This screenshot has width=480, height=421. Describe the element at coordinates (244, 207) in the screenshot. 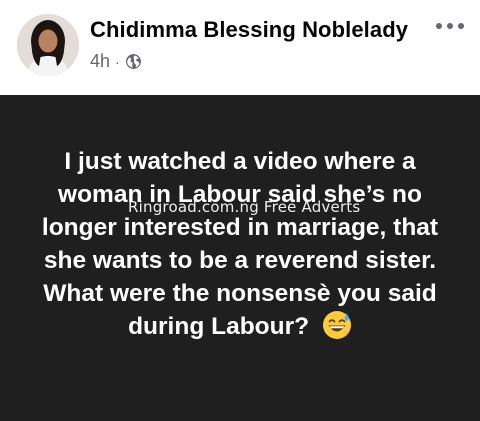

I see `watermark-text: Ringroad.com.ng Free Adverts` at that location.